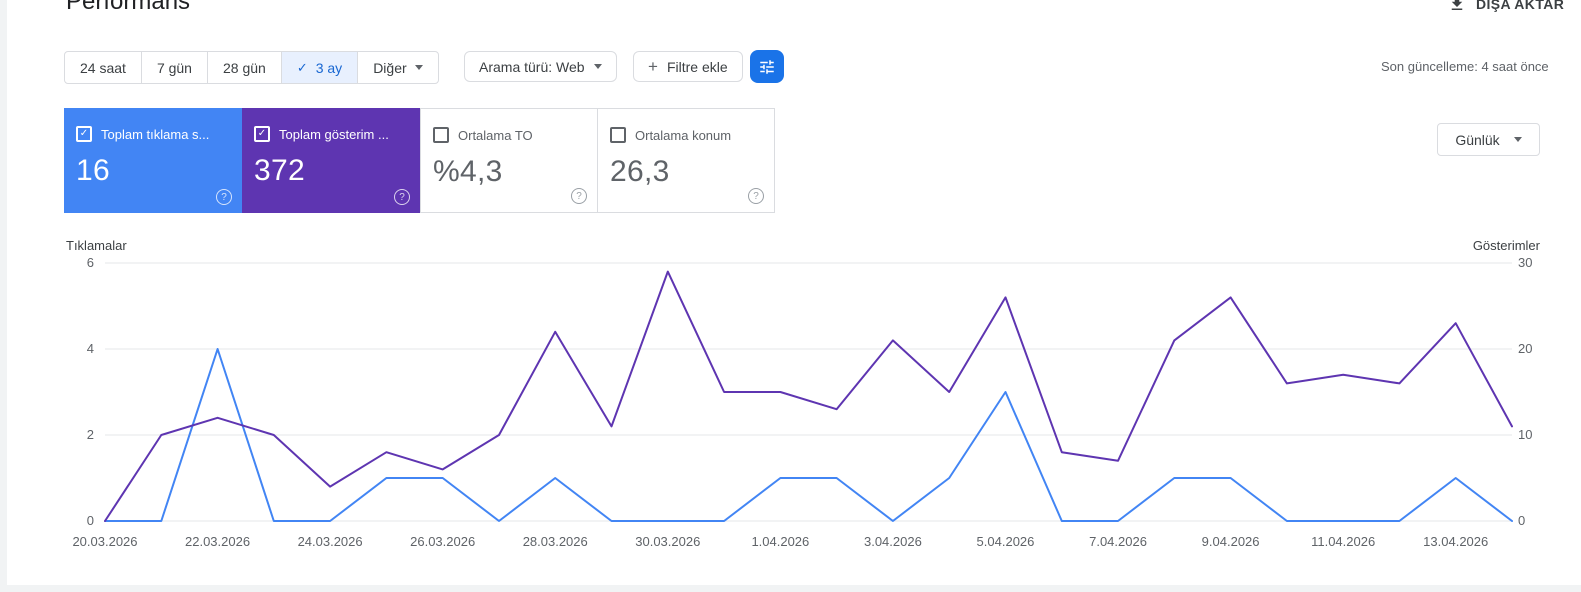  I want to click on y-right-tick-label: 0, so click(1522, 520).